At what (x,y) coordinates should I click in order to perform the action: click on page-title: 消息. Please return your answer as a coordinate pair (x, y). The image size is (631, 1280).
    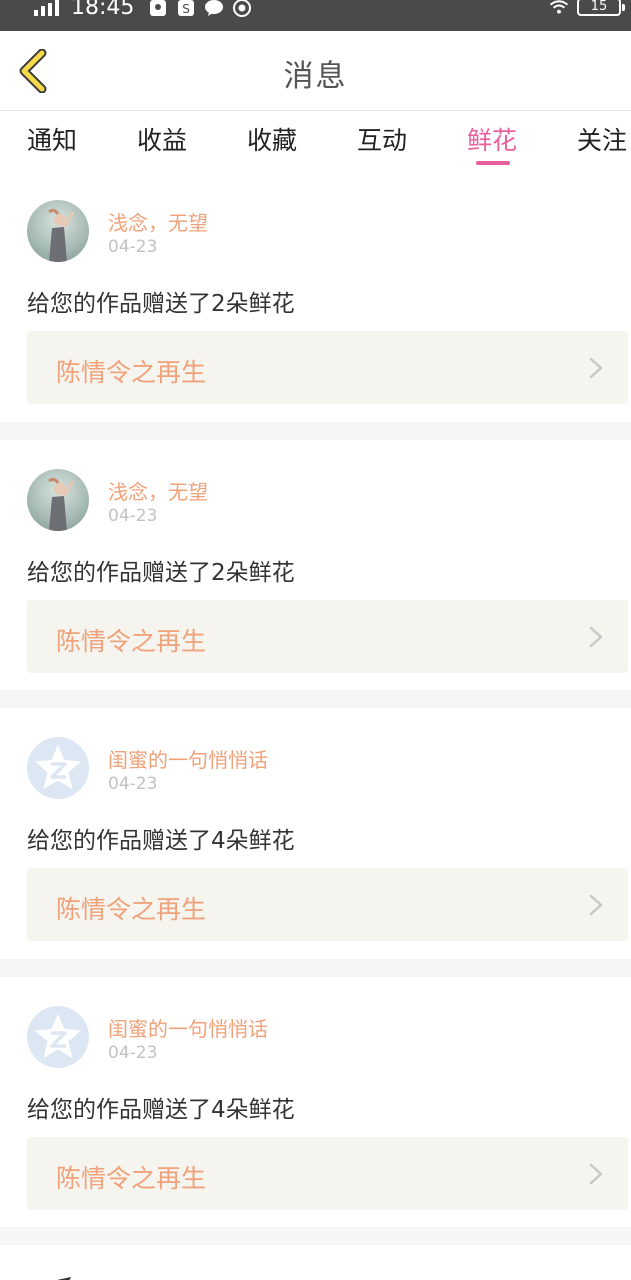
    Looking at the image, I should click on (315, 76).